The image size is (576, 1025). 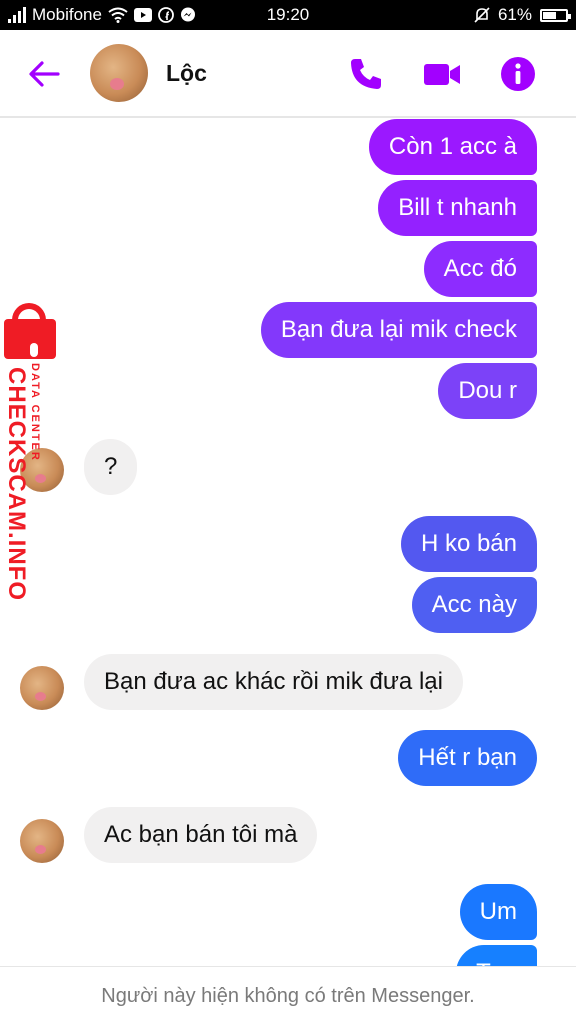 What do you see at coordinates (288, 995) in the screenshot?
I see `unavailable-notice: Người này hiện không có trên Messenger.` at bounding box center [288, 995].